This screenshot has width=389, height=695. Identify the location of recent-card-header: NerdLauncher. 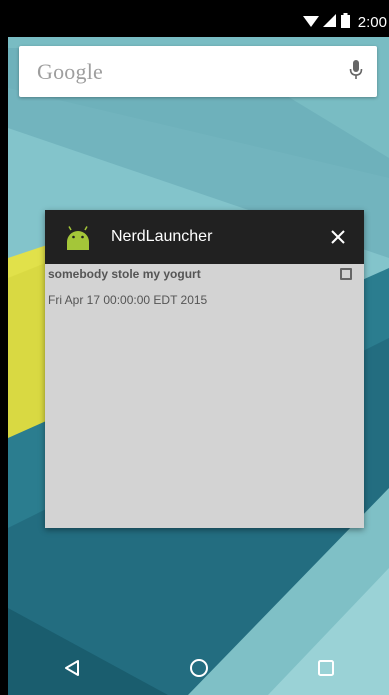
(204, 237).